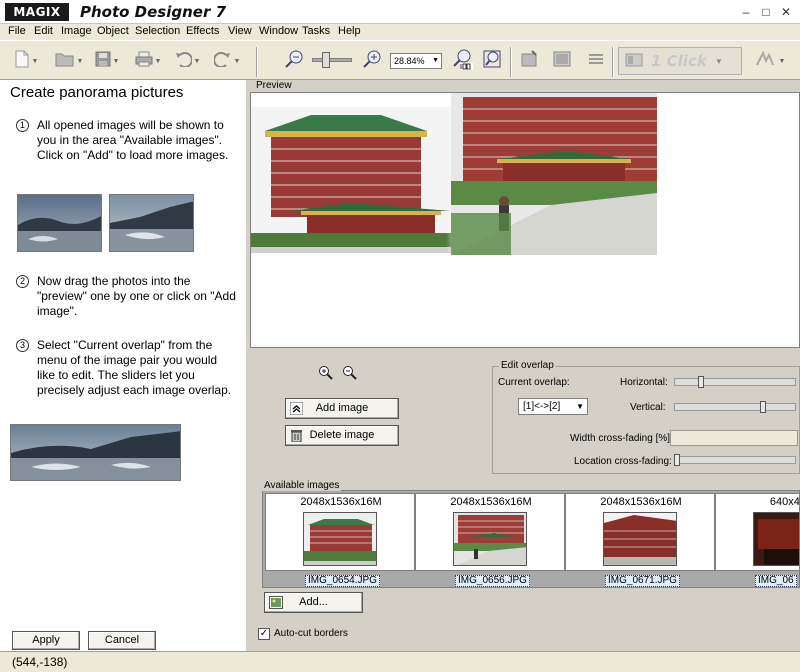 Image resolution: width=800 pixels, height=672 pixels. What do you see at coordinates (296, 439) in the screenshot?
I see `trash-icon` at bounding box center [296, 439].